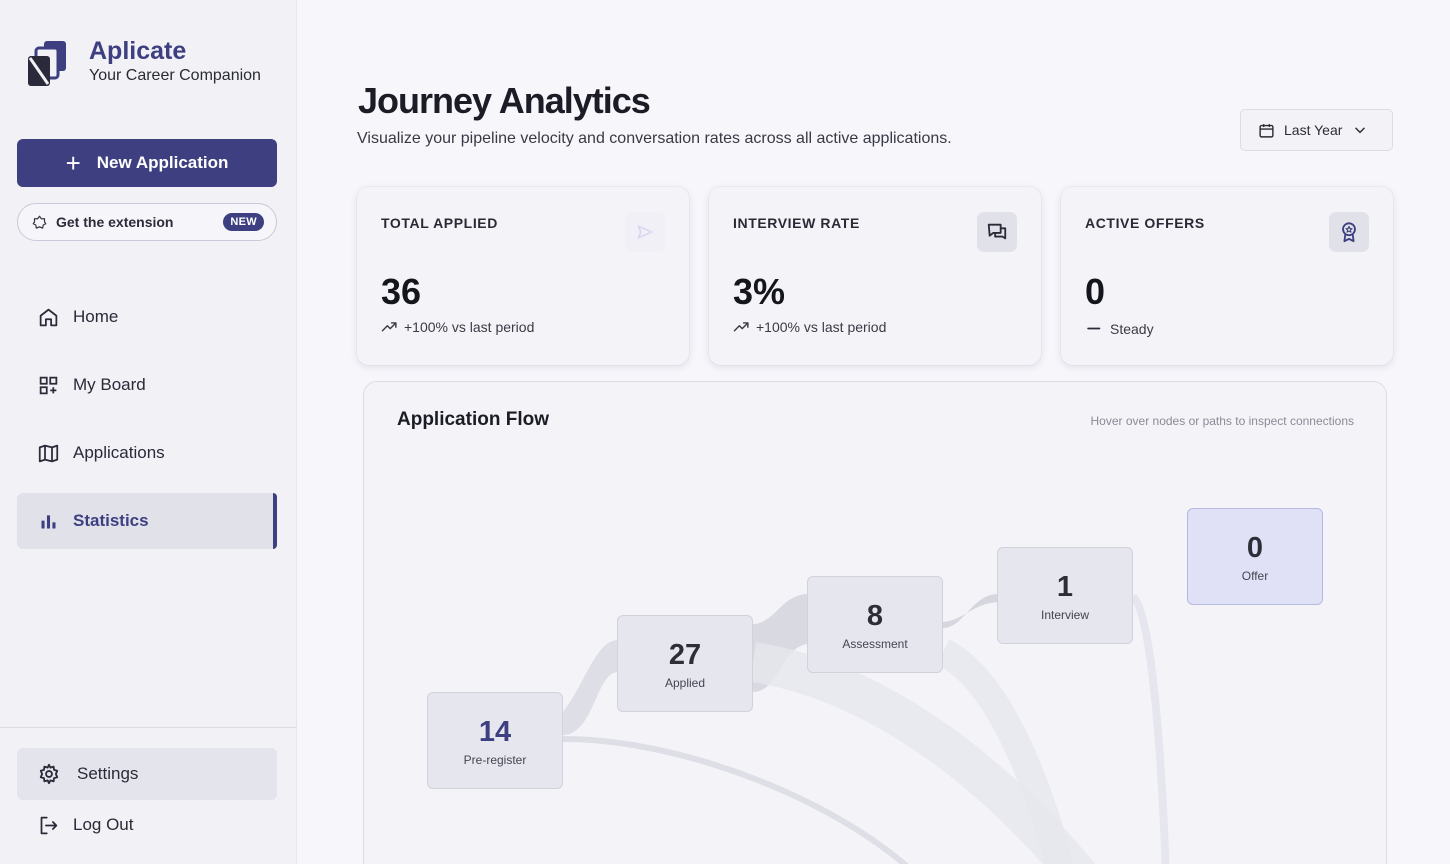  I want to click on sidebar-item-statistics: Statistics, so click(147, 521).